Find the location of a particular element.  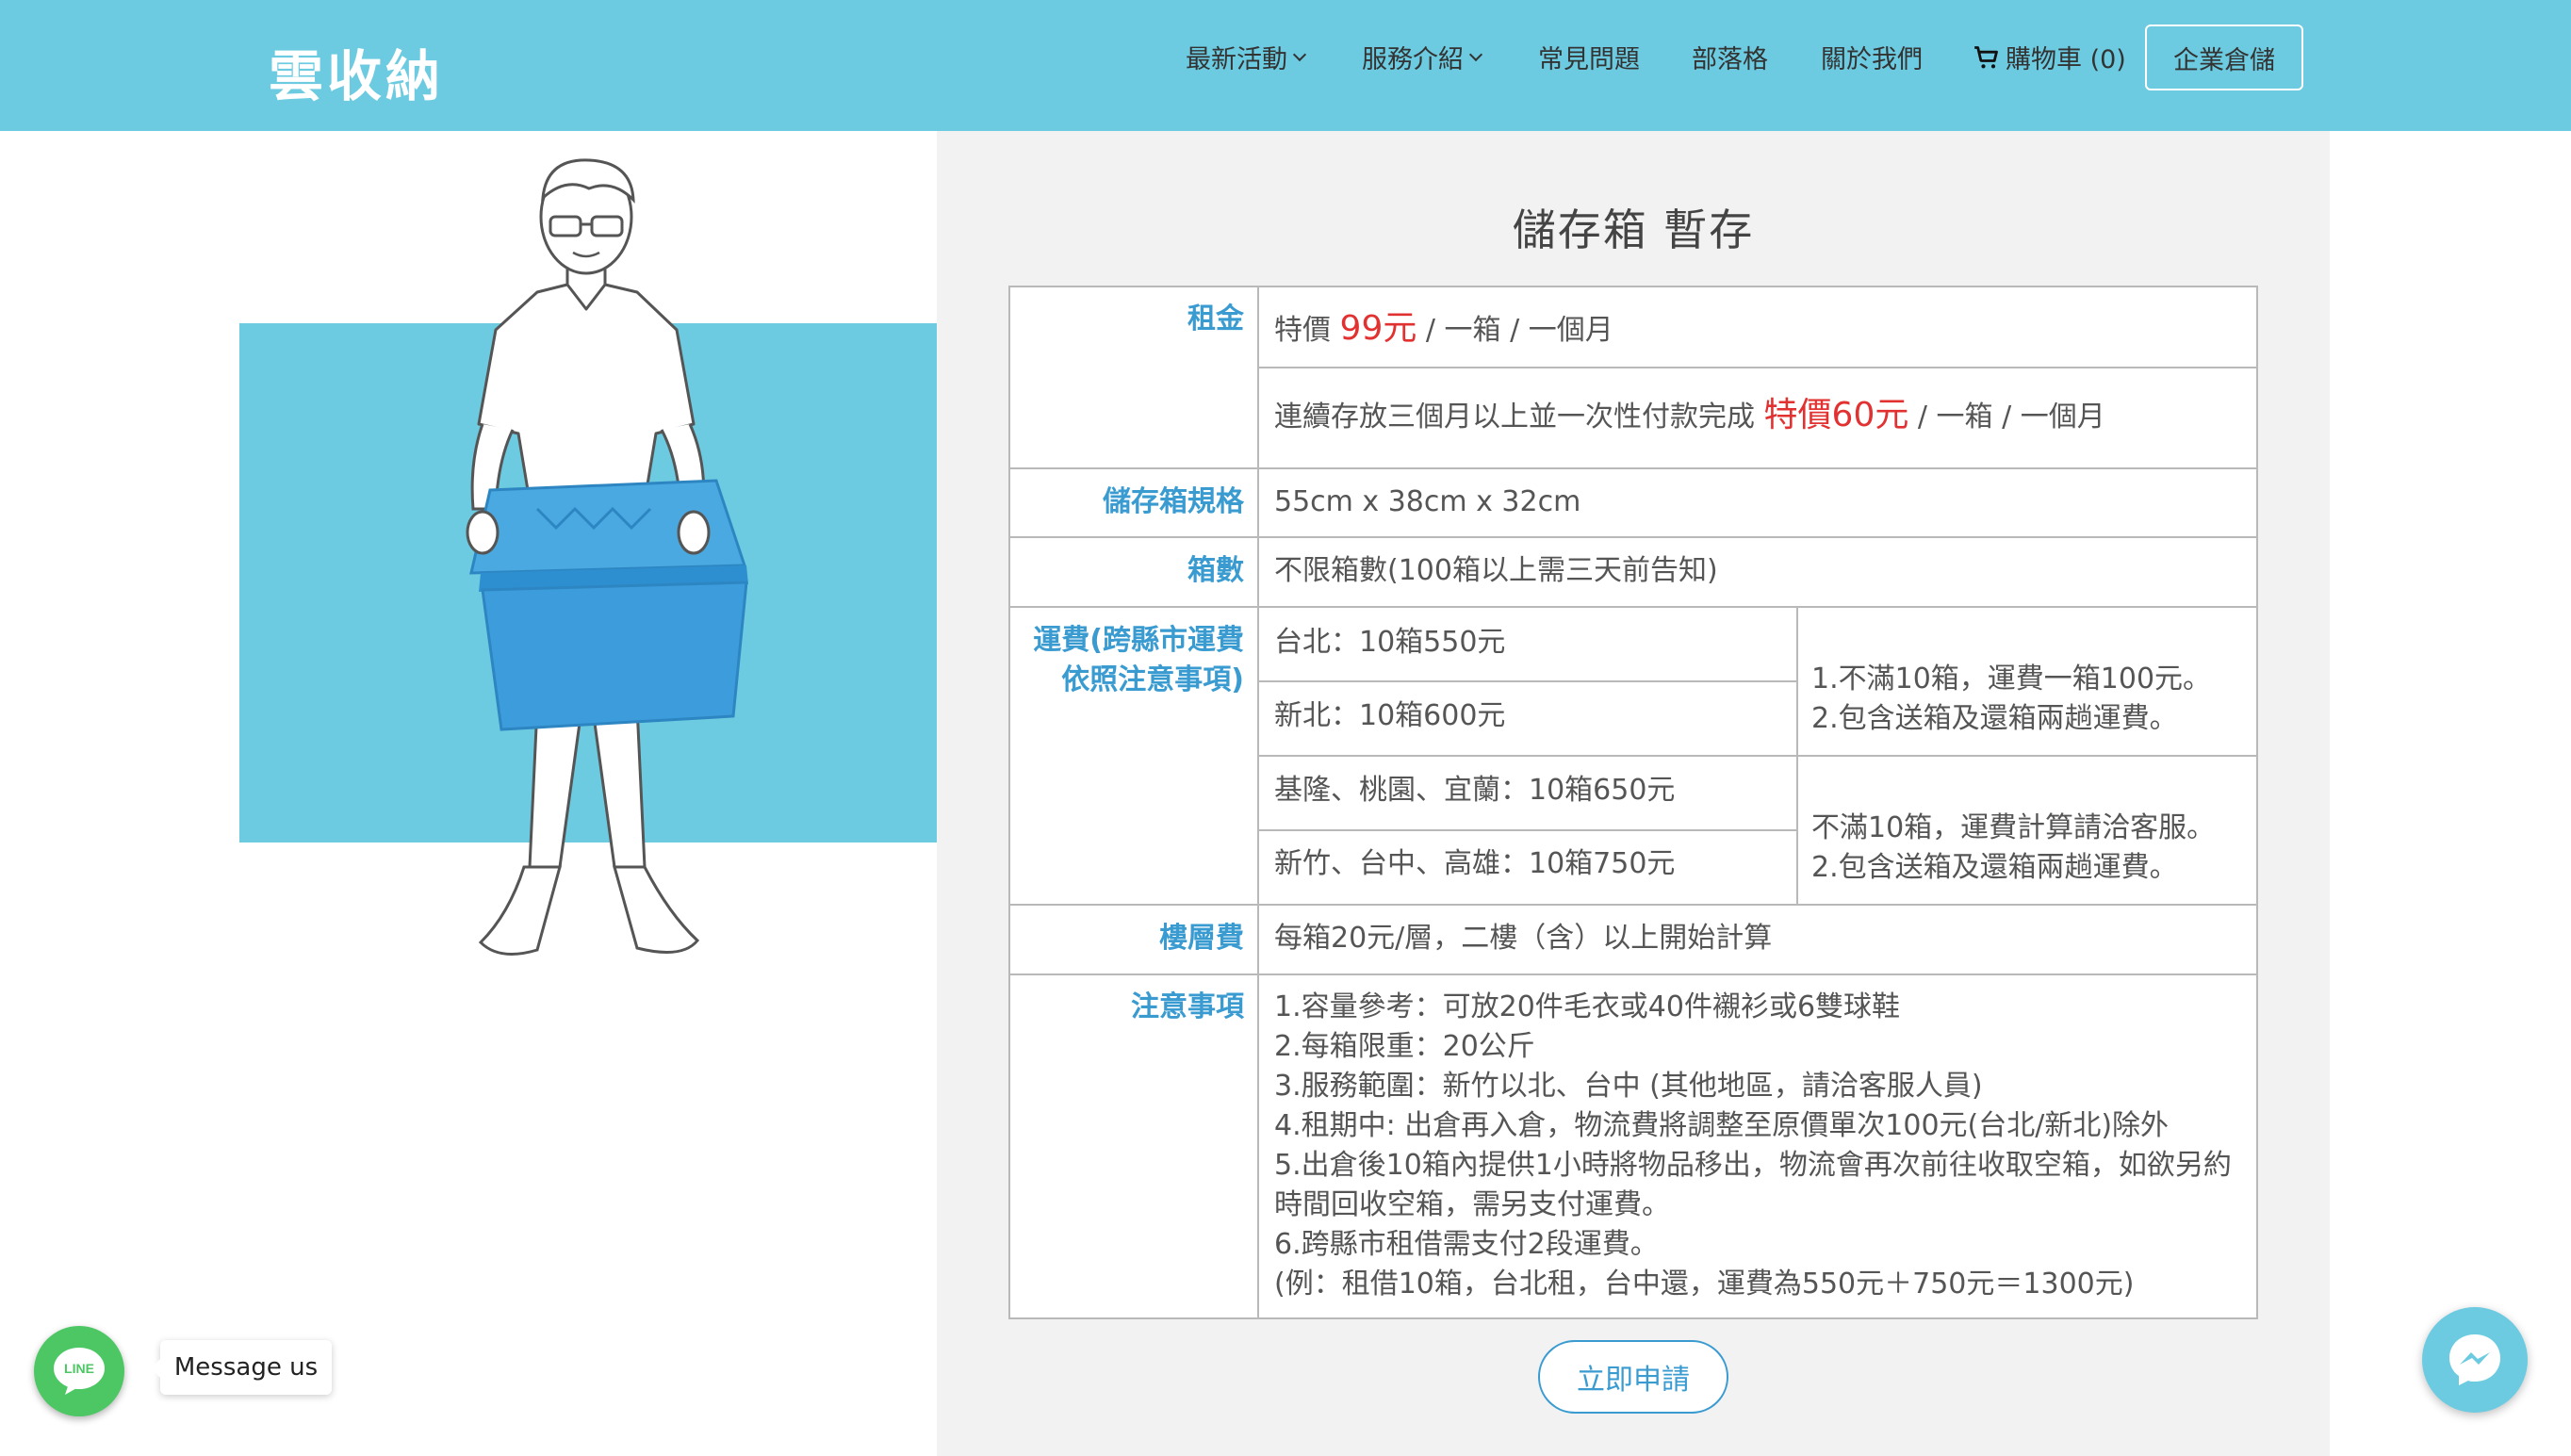

rent-price-99: 99元 is located at coordinates (1378, 329).